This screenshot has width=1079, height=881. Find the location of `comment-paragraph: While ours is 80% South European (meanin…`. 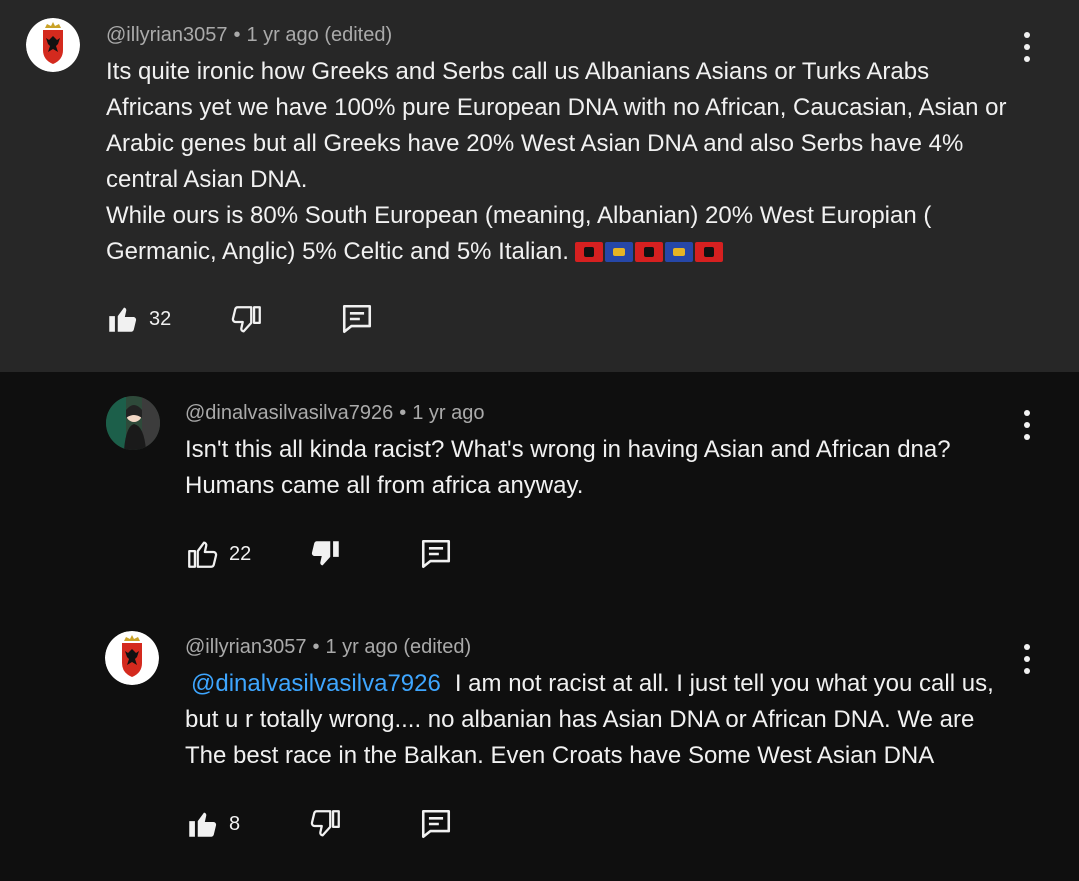

comment-paragraph: While ours is 80% South European (meanin… is located at coordinates (519, 233).